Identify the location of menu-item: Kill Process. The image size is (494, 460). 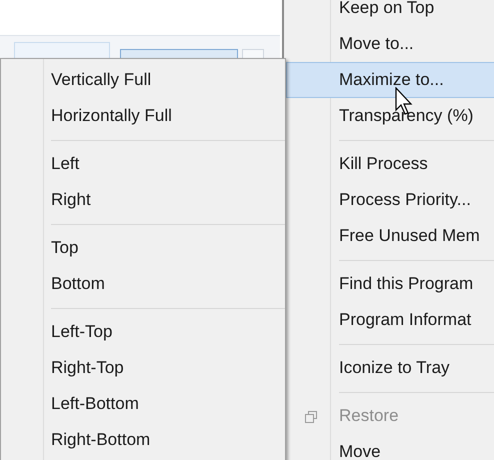
(390, 164).